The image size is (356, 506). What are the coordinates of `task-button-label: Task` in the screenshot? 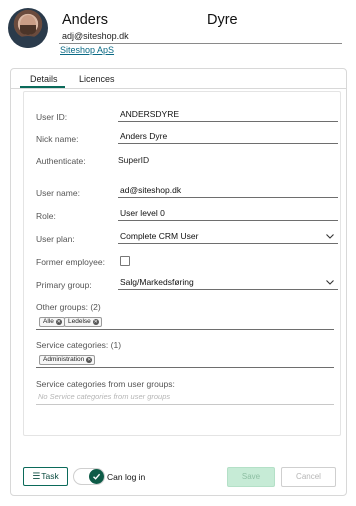 It's located at (50, 476).